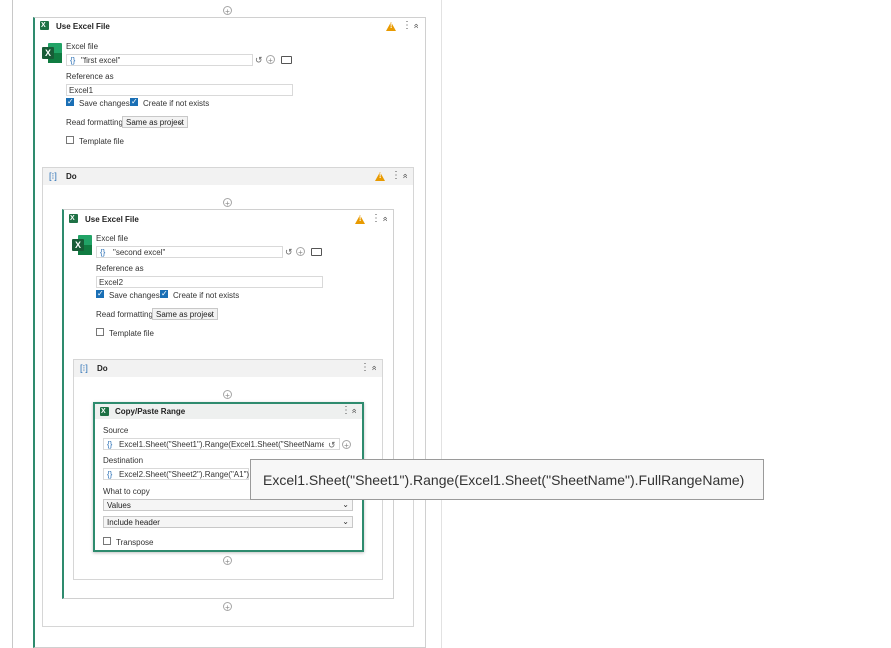 This screenshot has width=891, height=648. What do you see at coordinates (228, 176) in the screenshot?
I see `outer-do-header: [⁝] Do ⋮ »` at bounding box center [228, 176].